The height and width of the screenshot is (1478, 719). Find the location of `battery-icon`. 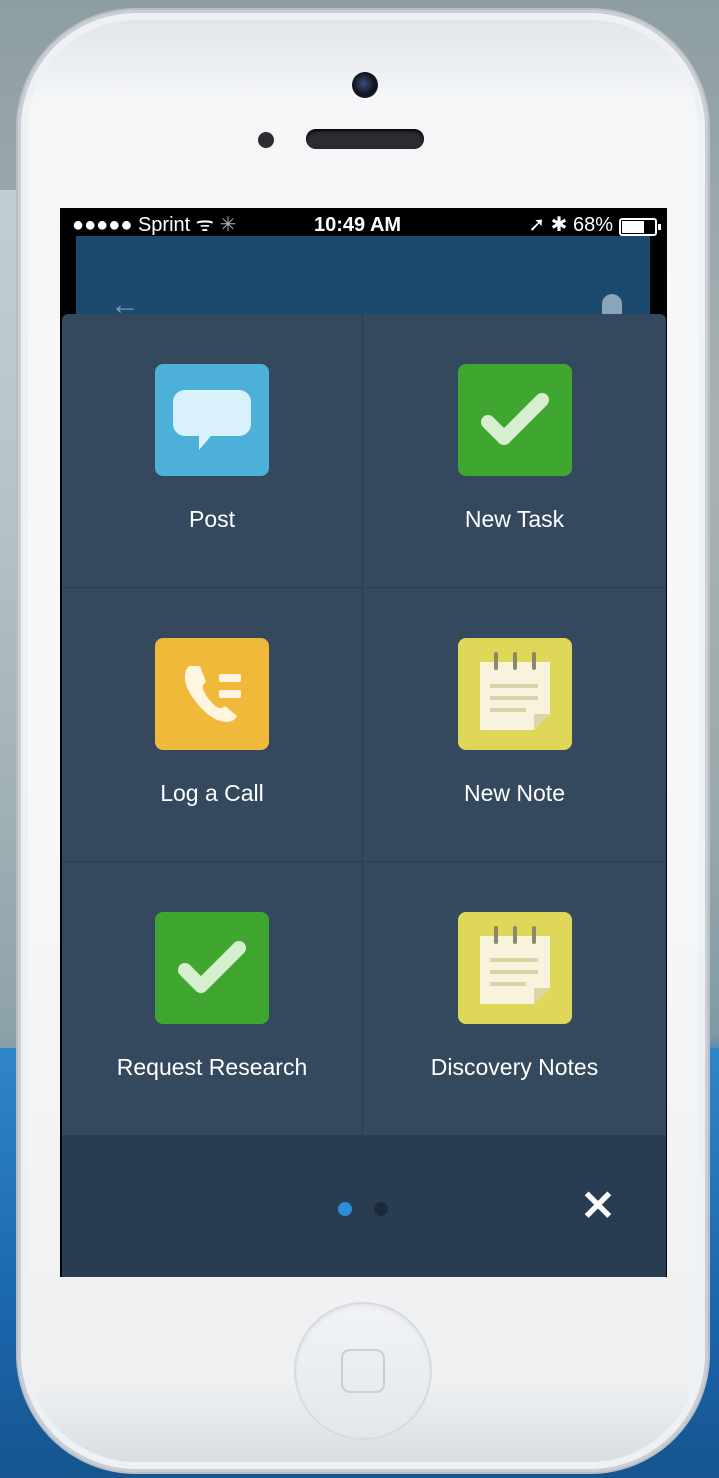

battery-icon is located at coordinates (640, 227).